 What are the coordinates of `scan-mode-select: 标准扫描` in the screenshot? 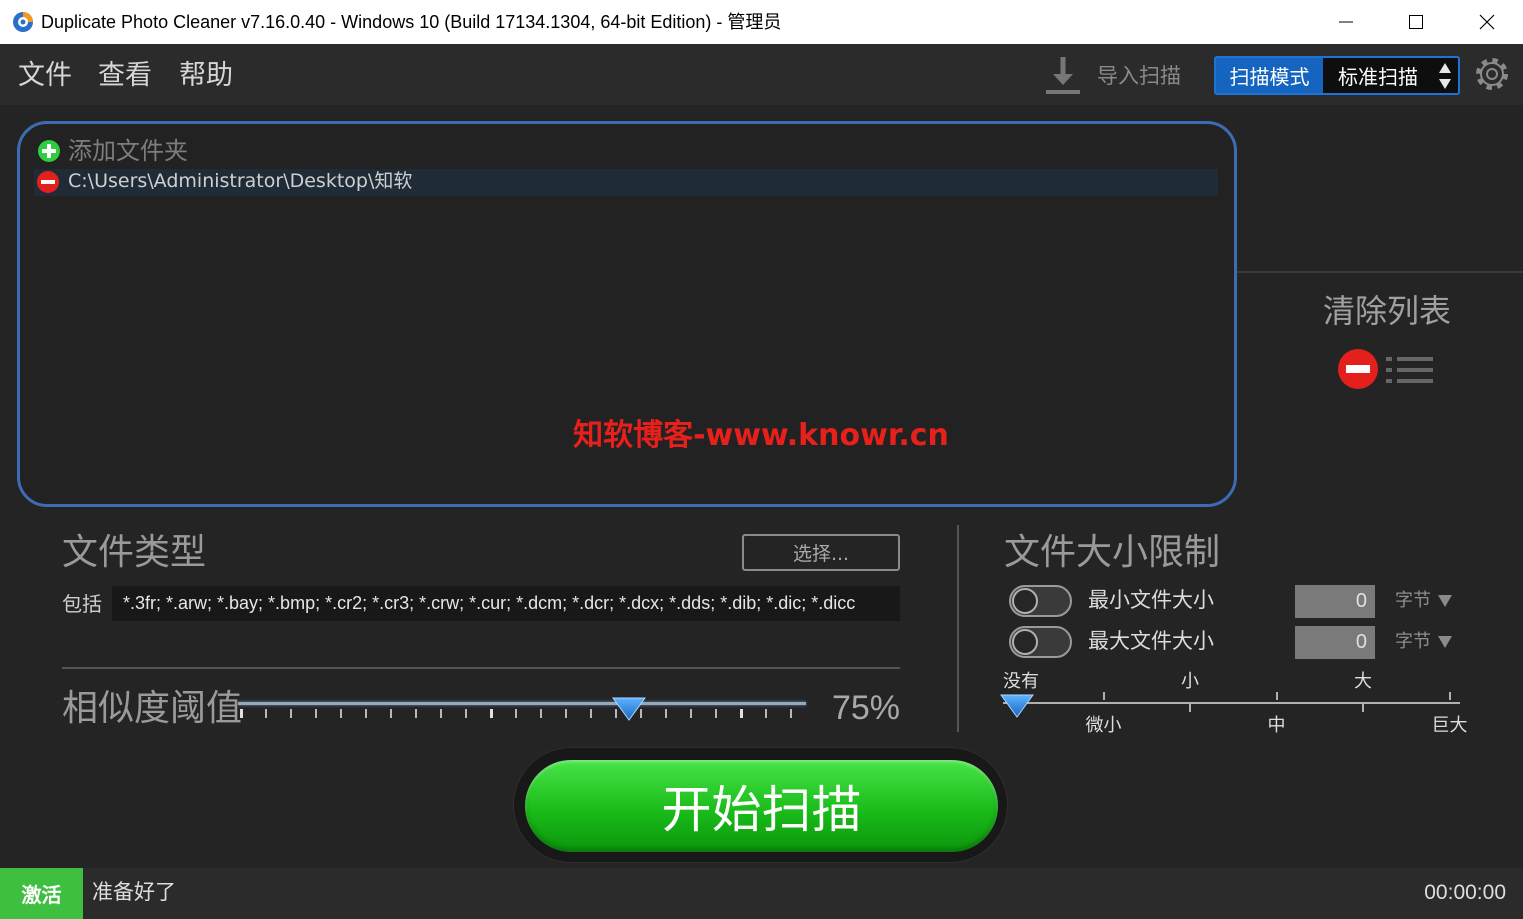 It's located at (1390, 75).